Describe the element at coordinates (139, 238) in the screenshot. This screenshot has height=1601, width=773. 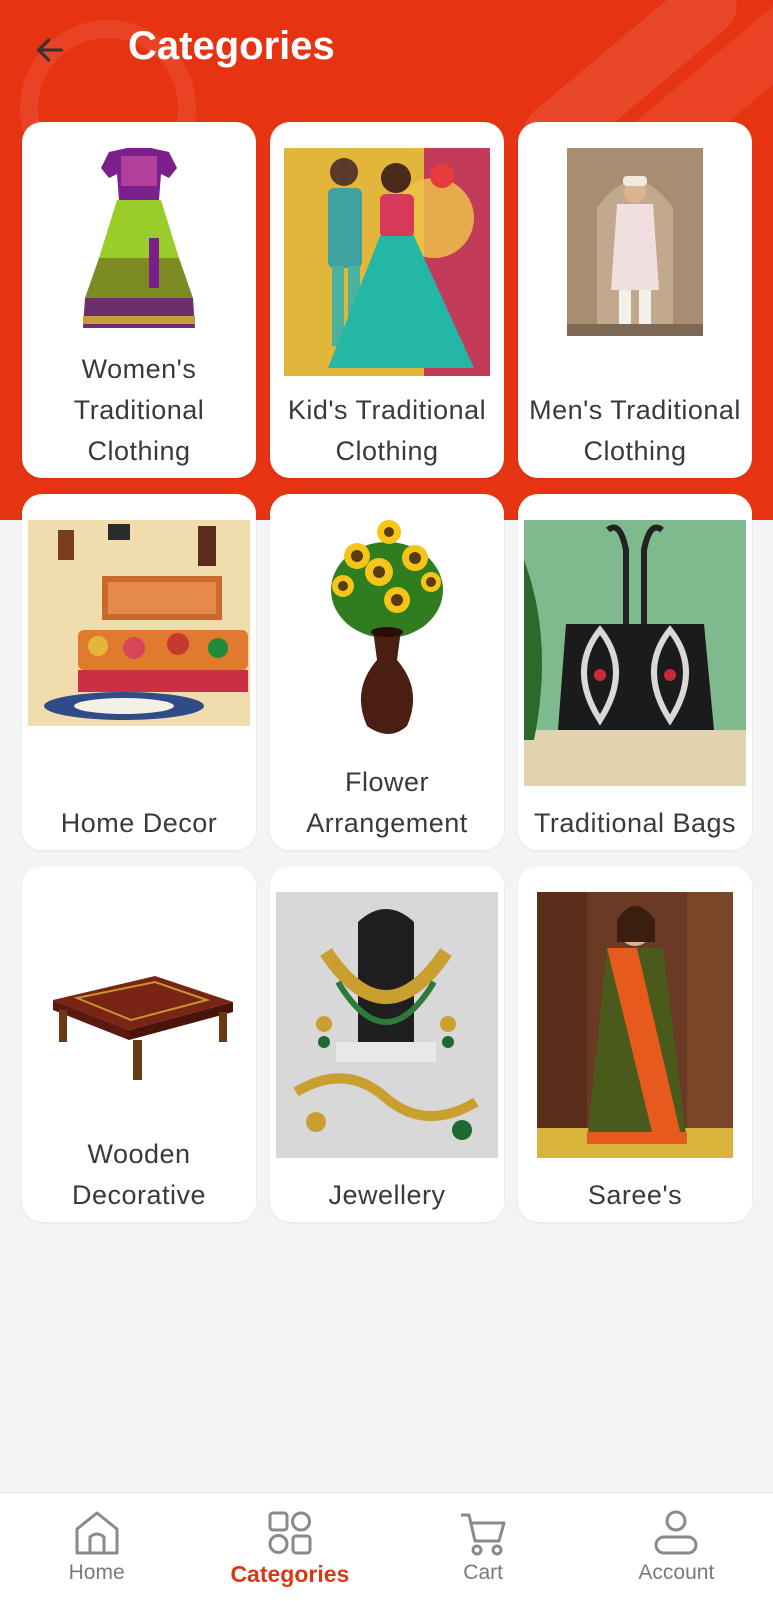
I see `lehenga-dress-image` at that location.